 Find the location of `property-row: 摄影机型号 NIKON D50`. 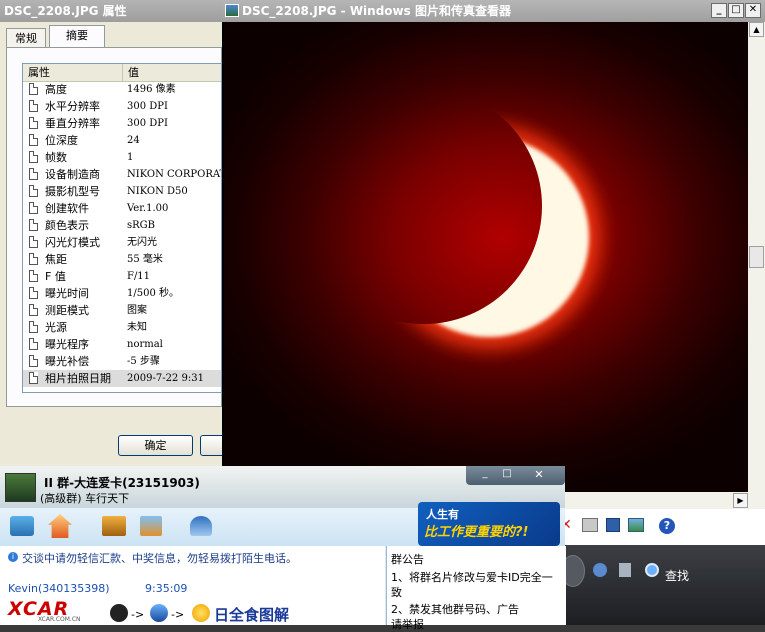

property-row: 摄影机型号 NIKON D50 is located at coordinates (122, 191).